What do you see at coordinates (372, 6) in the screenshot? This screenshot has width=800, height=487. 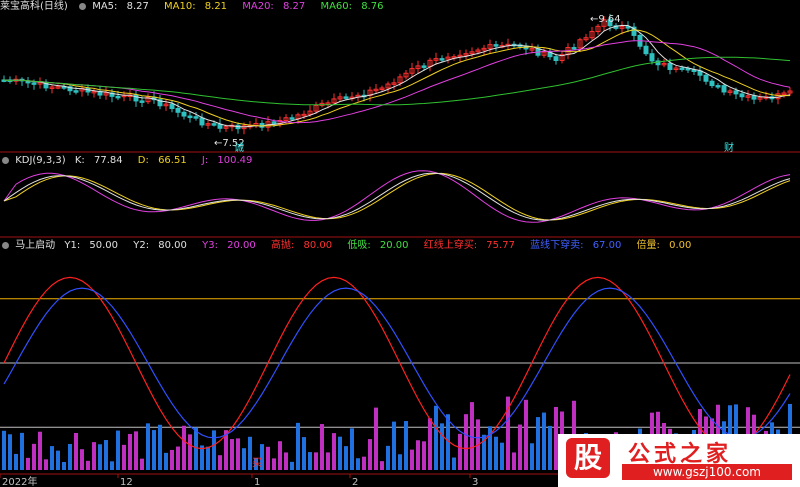 I see `ma60-value: 8.76` at bounding box center [372, 6].